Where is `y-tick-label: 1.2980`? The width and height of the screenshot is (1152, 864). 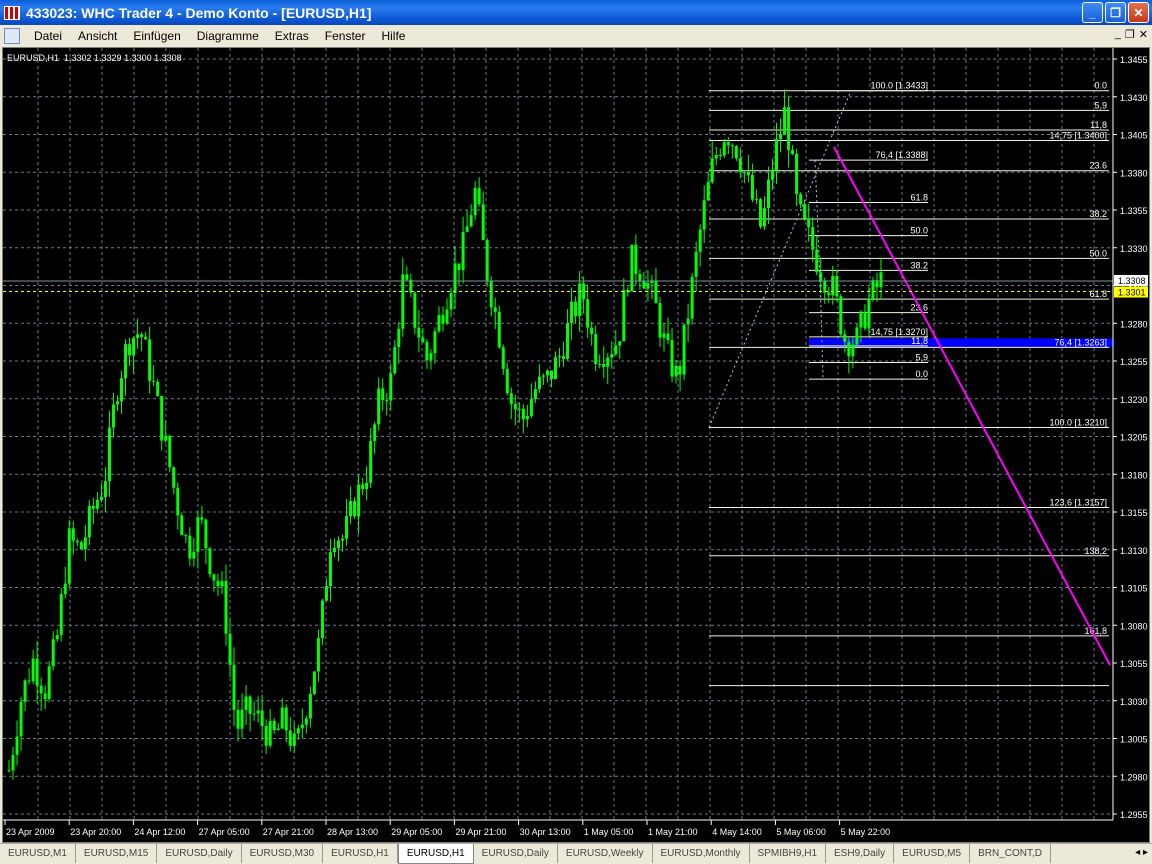
y-tick-label: 1.2980 is located at coordinates (1134, 777).